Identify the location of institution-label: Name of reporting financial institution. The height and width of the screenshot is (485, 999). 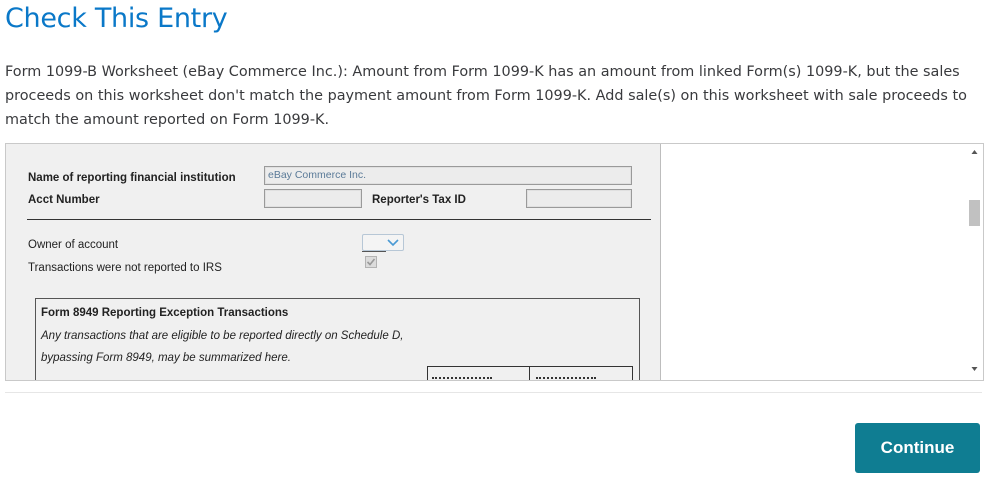
(132, 178).